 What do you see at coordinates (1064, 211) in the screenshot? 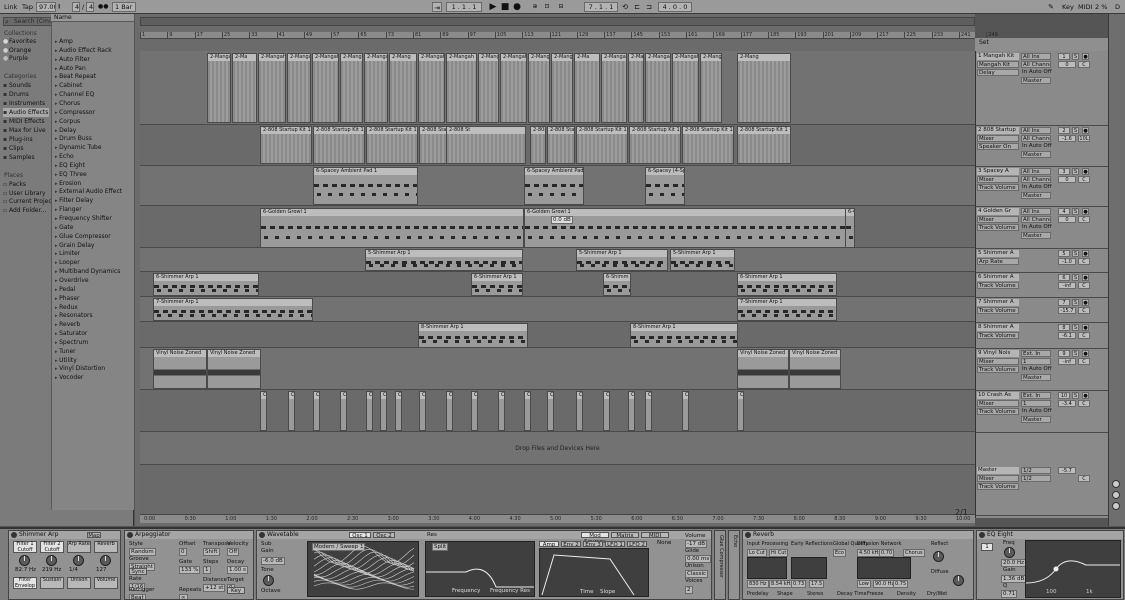
I see `track-activator: 4` at bounding box center [1064, 211].